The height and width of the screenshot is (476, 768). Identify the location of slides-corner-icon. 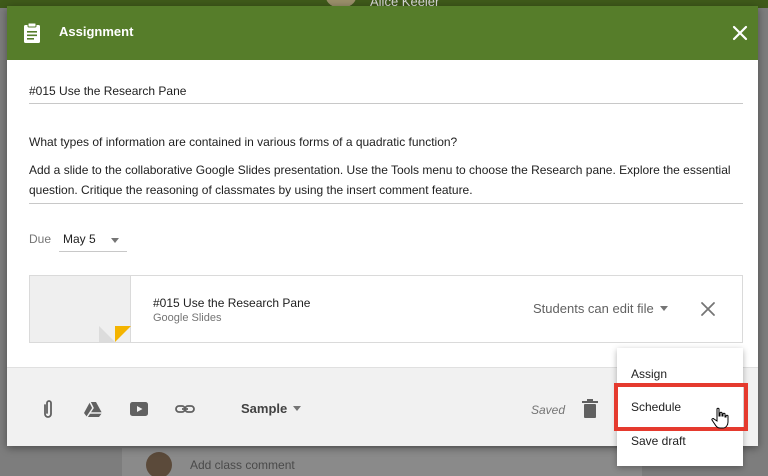
(123, 334).